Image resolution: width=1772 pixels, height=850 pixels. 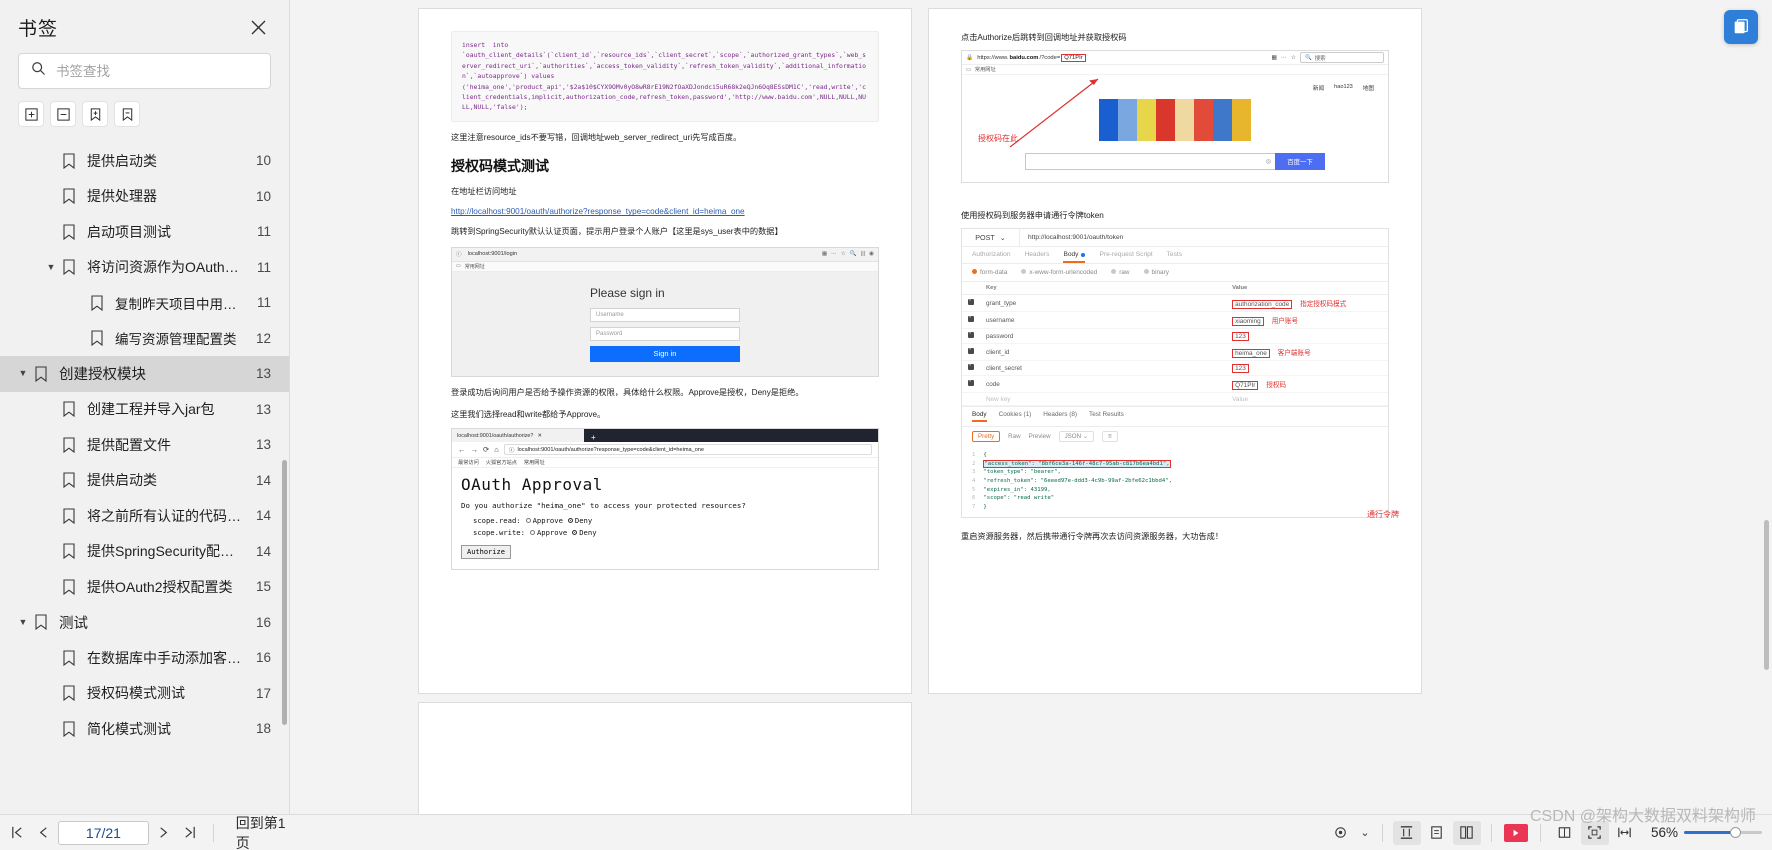 I want to click on row-value: heima_one 客户端账号, so click(x=1307, y=352).